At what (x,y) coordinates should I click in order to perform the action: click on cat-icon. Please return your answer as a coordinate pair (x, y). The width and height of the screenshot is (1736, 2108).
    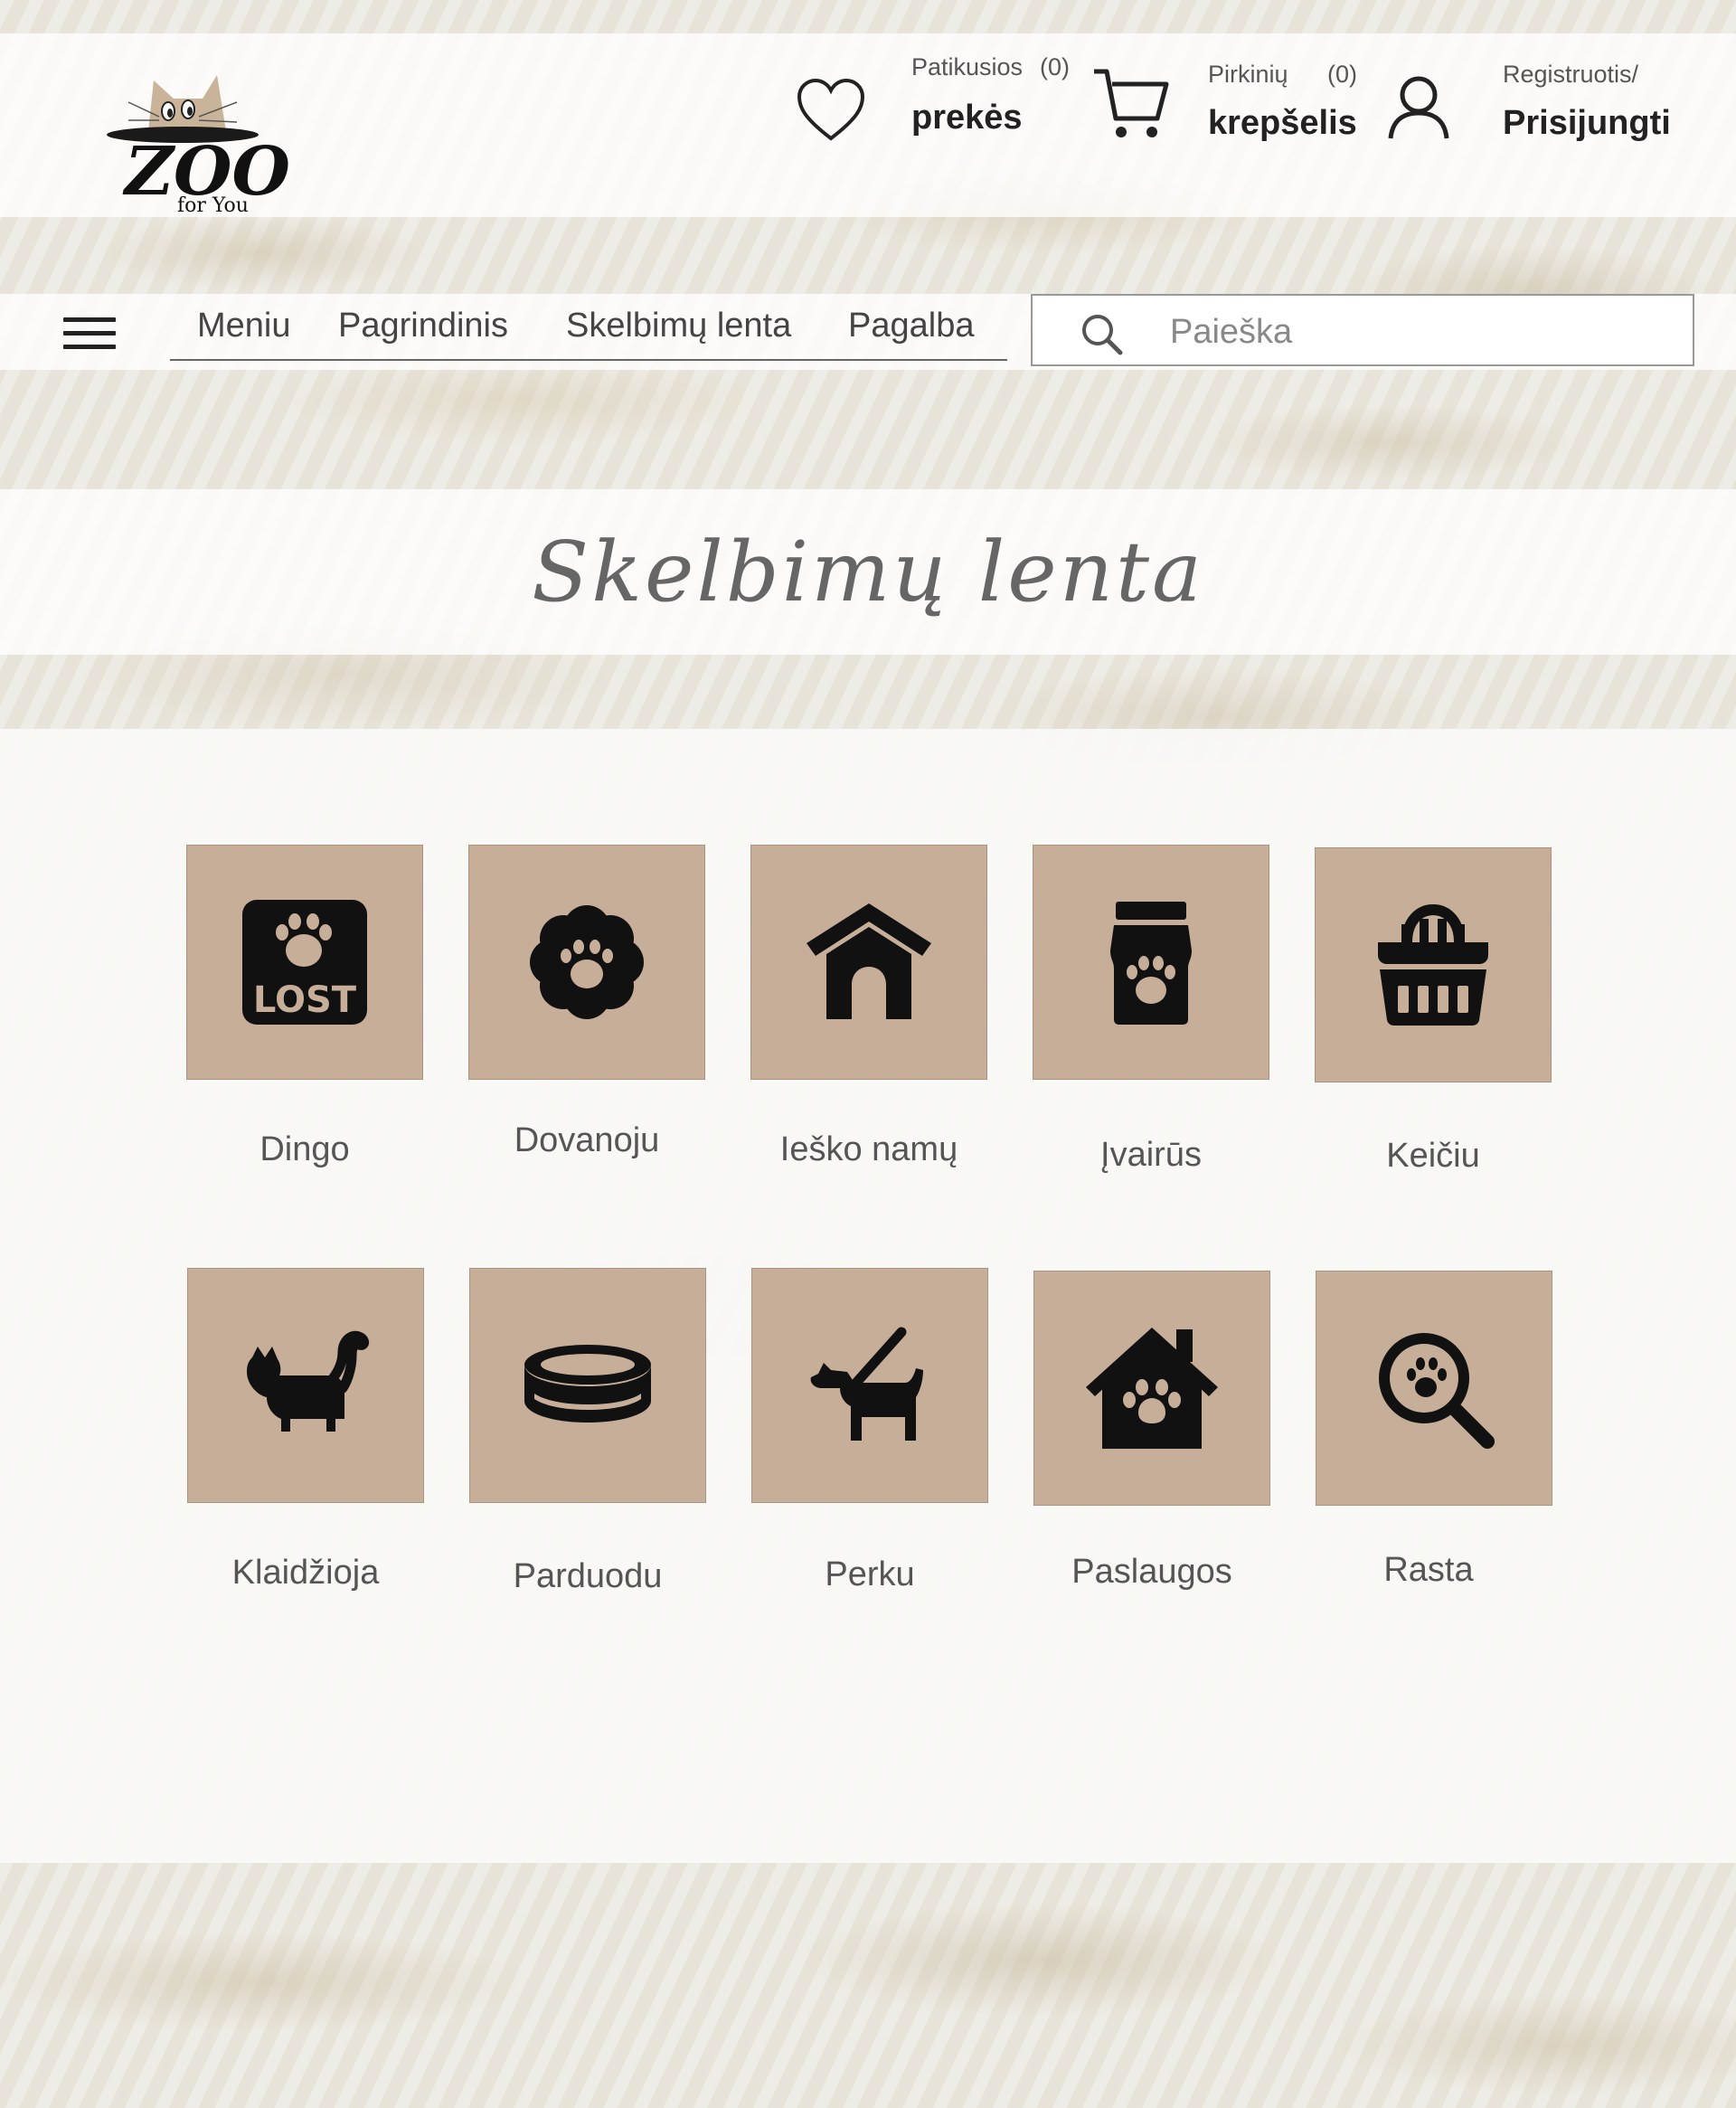
    Looking at the image, I should click on (308, 1381).